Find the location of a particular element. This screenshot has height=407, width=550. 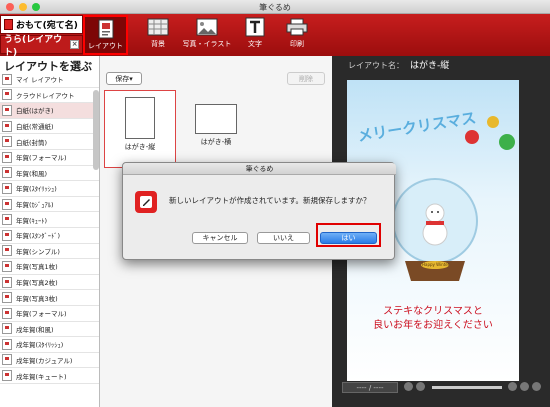

delete-button: 削除 is located at coordinates (306, 78).